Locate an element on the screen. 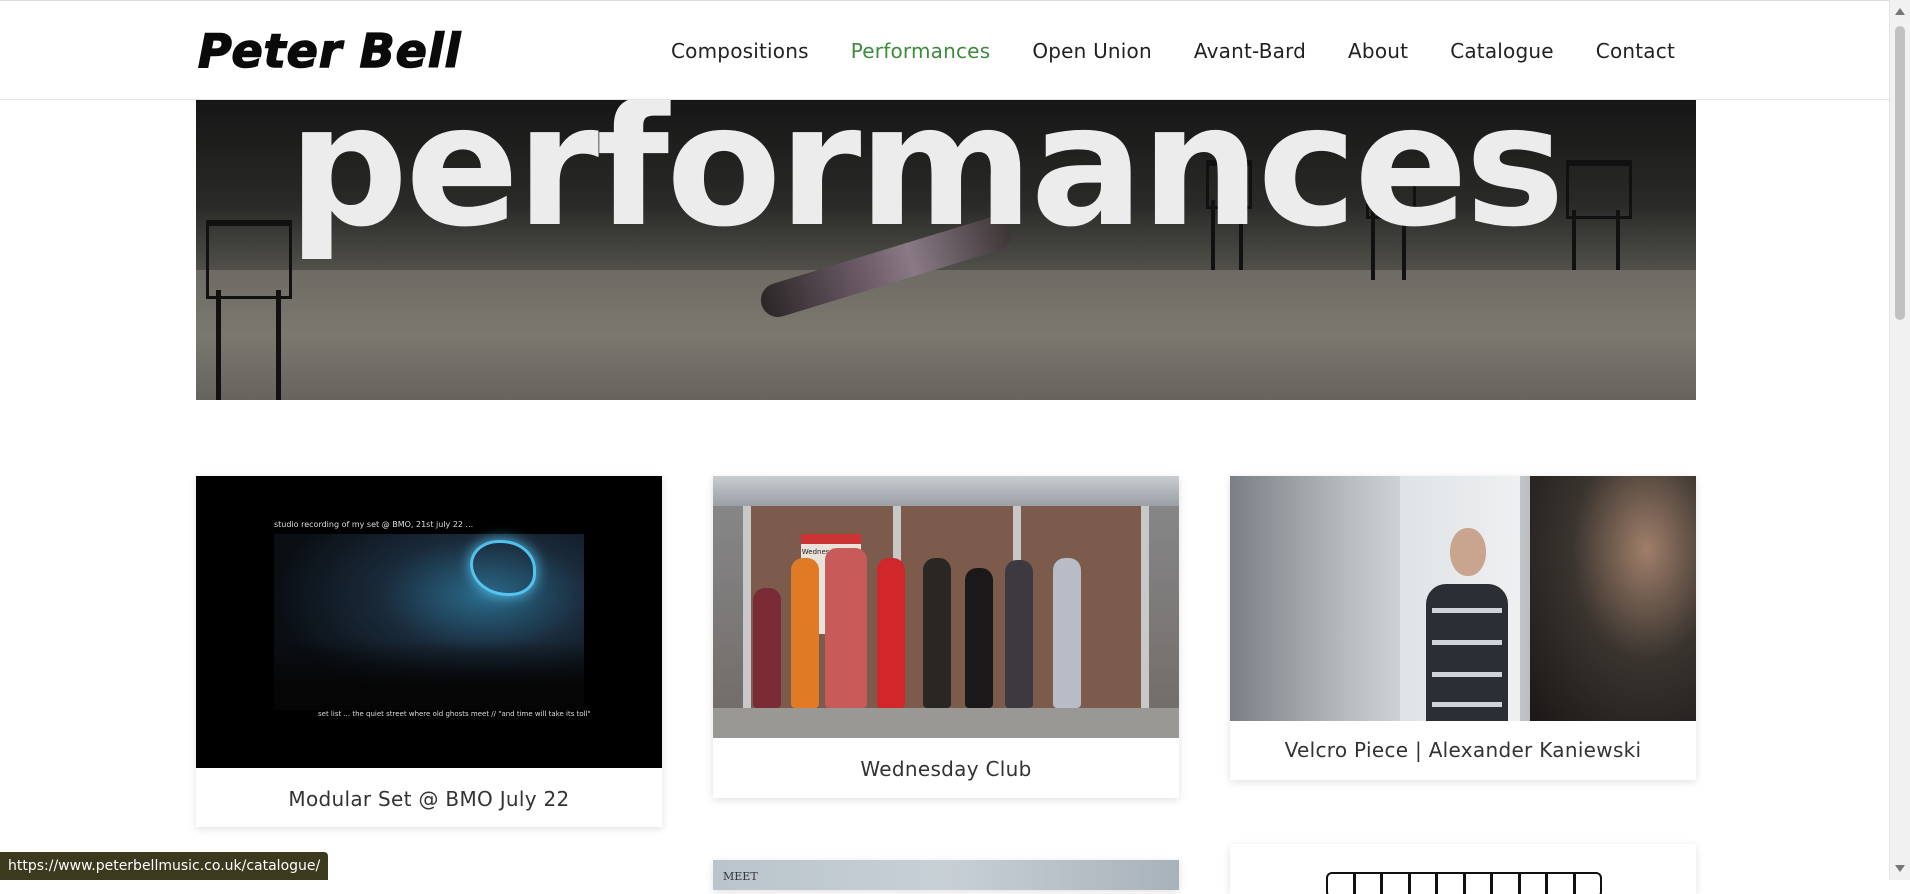  velcro-jacket is located at coordinates (1467, 652).